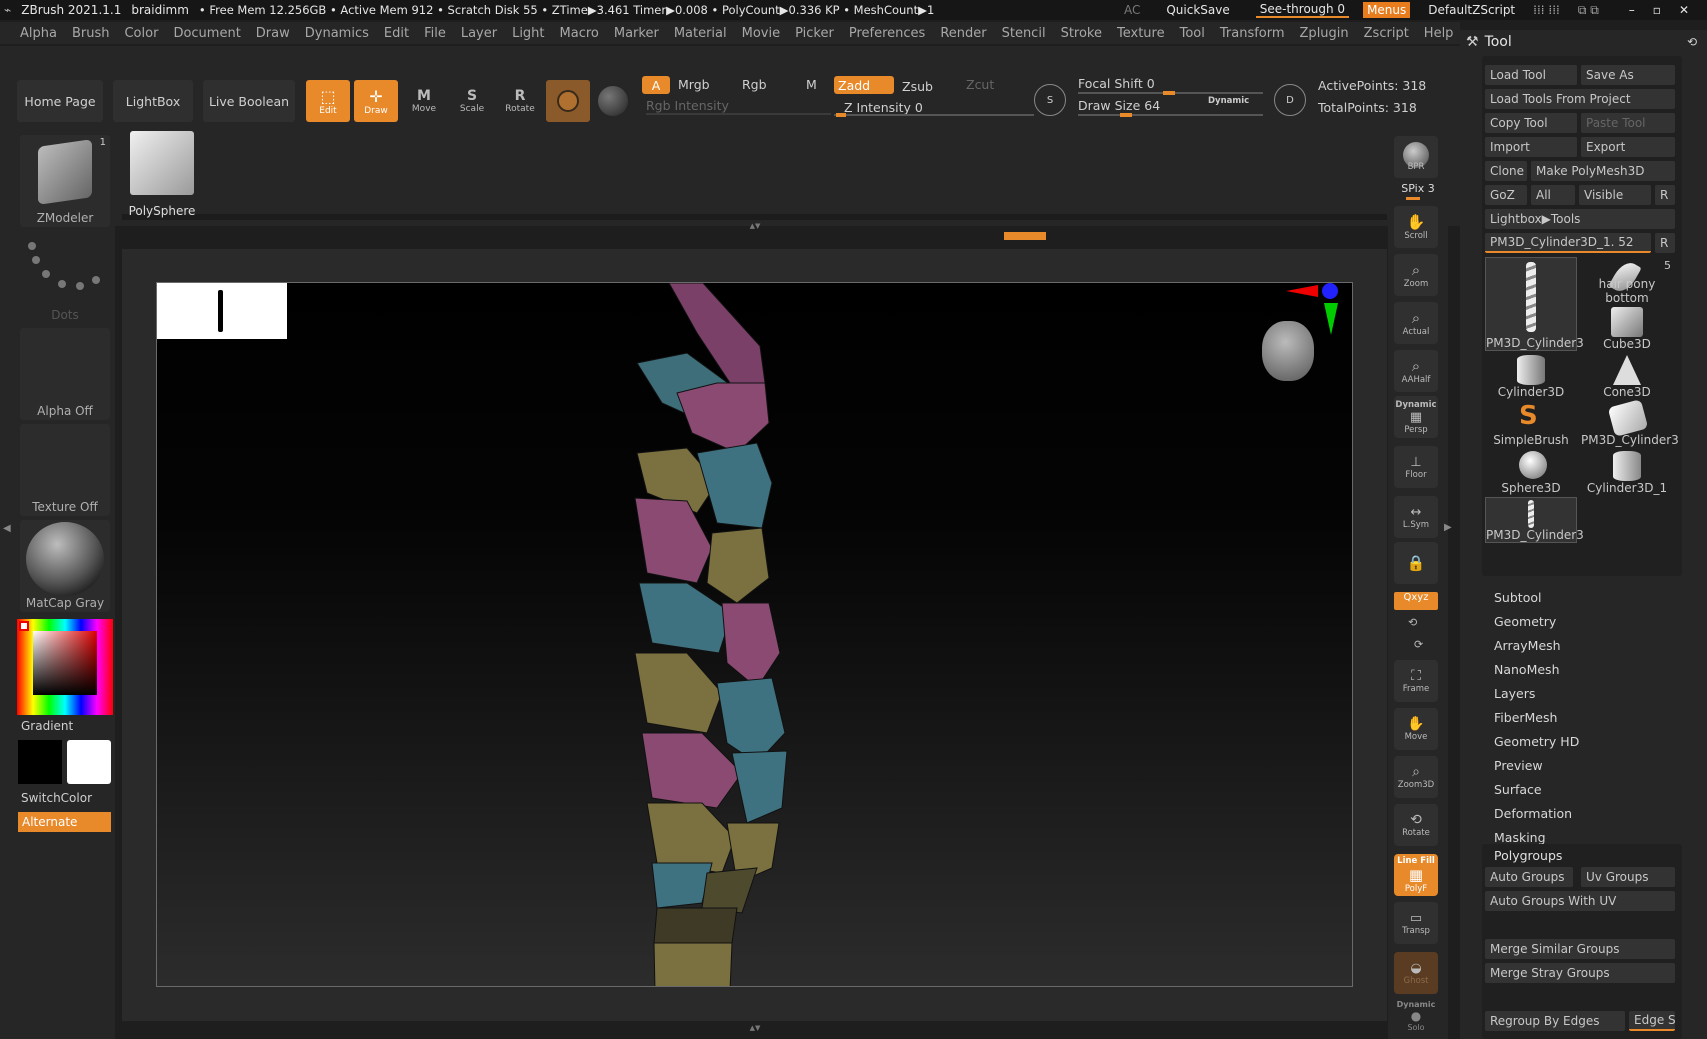  I want to click on goz-r-button: R, so click(1665, 195).